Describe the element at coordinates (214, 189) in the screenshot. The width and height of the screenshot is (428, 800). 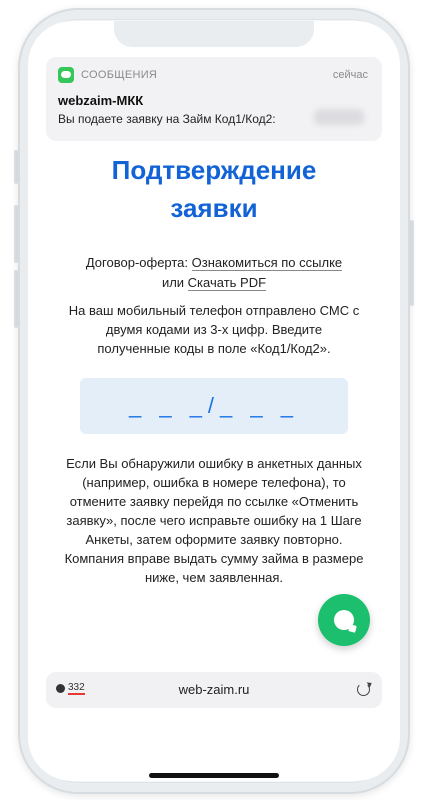
I see `page-title: Подтверждение заявки` at that location.